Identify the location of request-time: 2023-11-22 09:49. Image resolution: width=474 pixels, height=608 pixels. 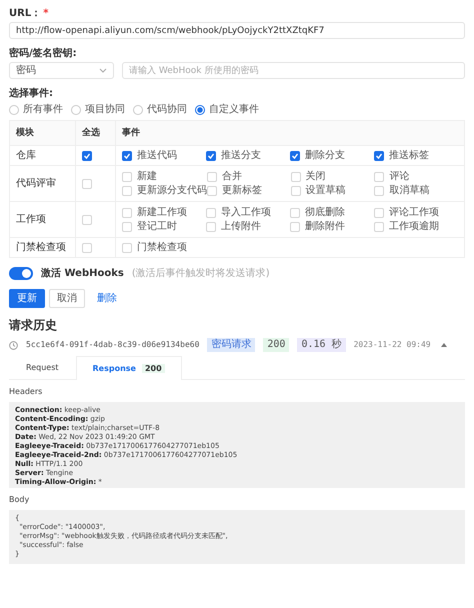
(392, 345).